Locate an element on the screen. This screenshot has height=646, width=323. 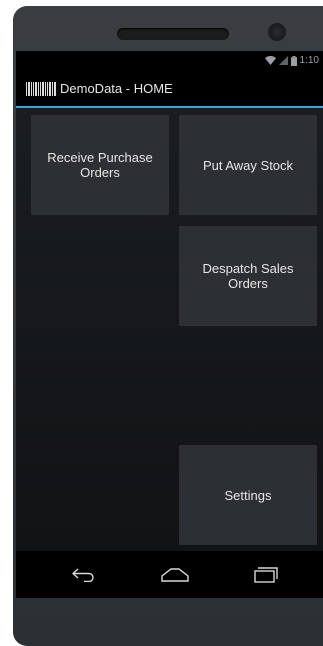
status-bar: 1:10 is located at coordinates (169, 61).